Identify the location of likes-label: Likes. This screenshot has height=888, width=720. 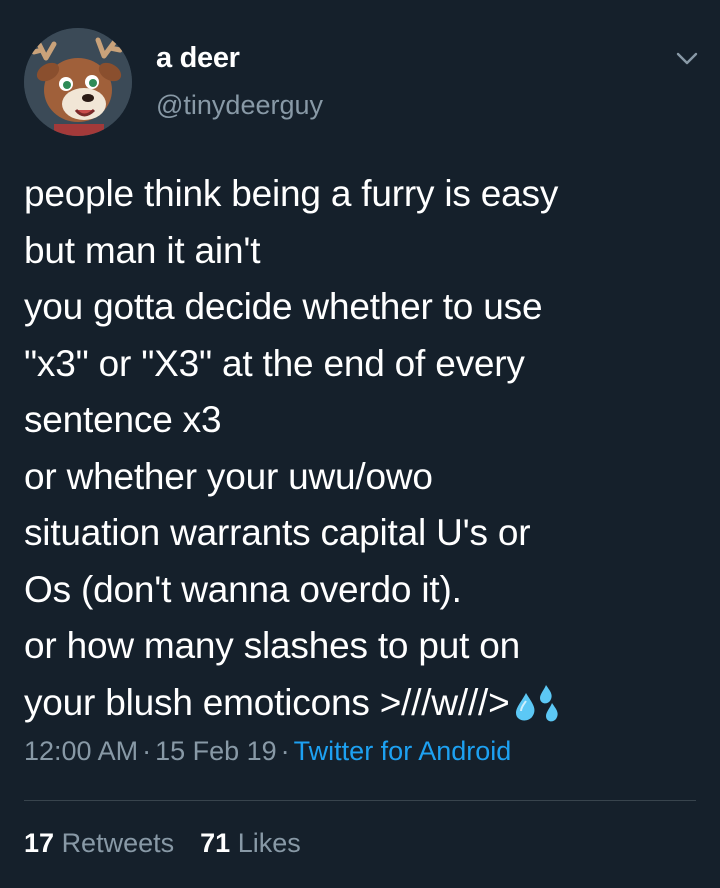
(269, 843).